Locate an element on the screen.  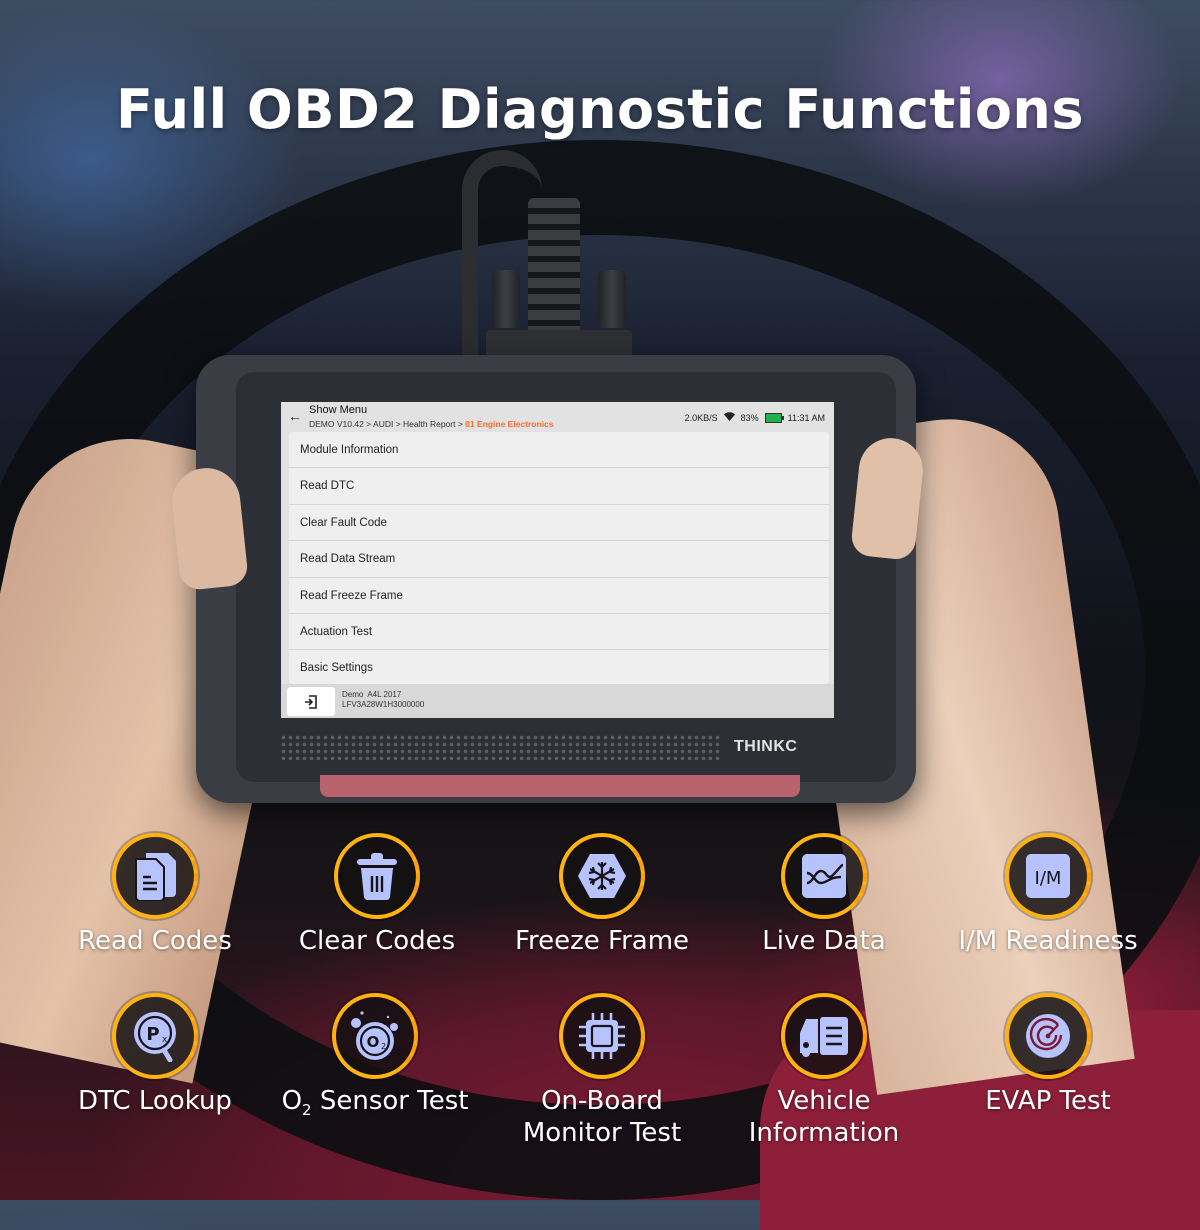
vehicle-doc-icon is located at coordinates (824, 1037).